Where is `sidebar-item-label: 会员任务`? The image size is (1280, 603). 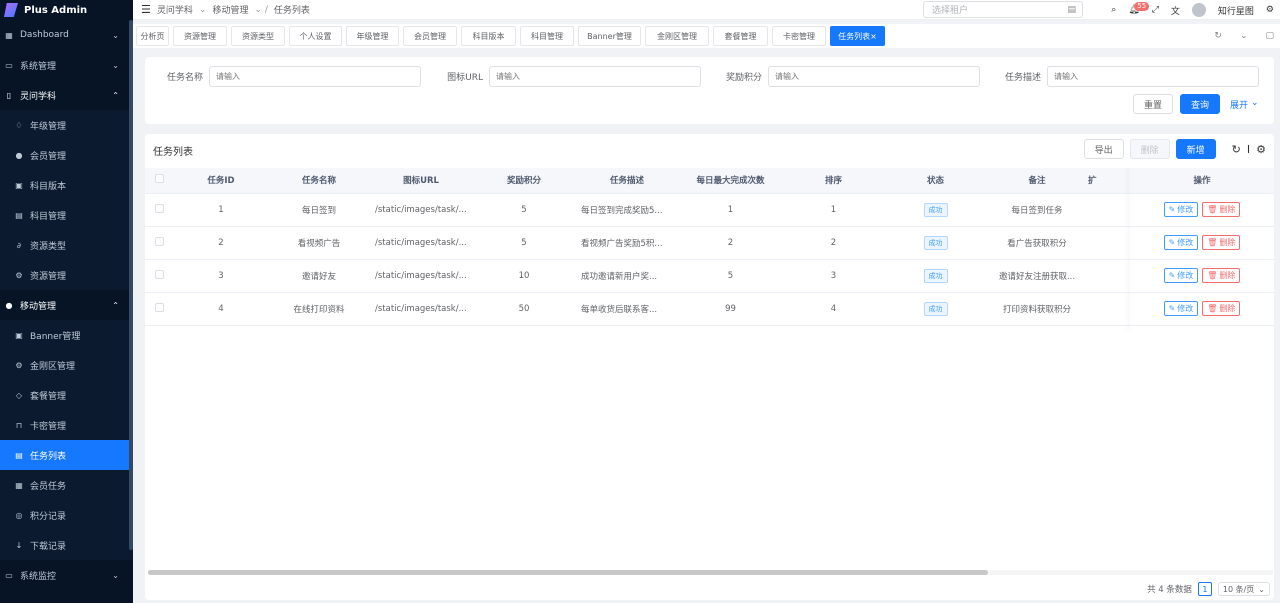 sidebar-item-label: 会员任务 is located at coordinates (48, 486).